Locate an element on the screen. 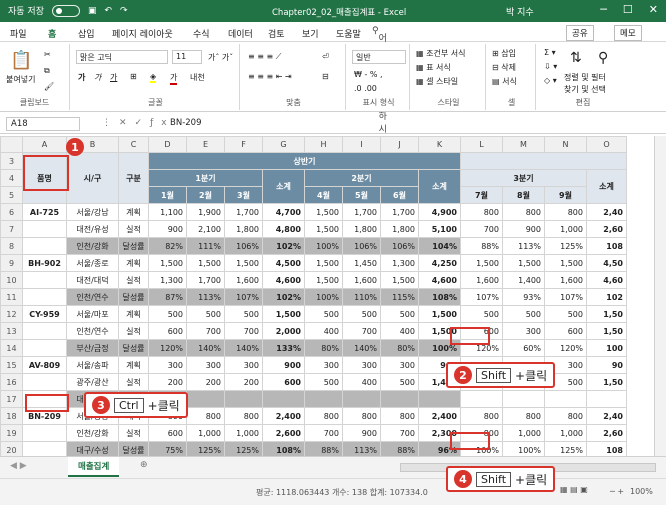  header-q1: 1분기 is located at coordinates (205, 178).